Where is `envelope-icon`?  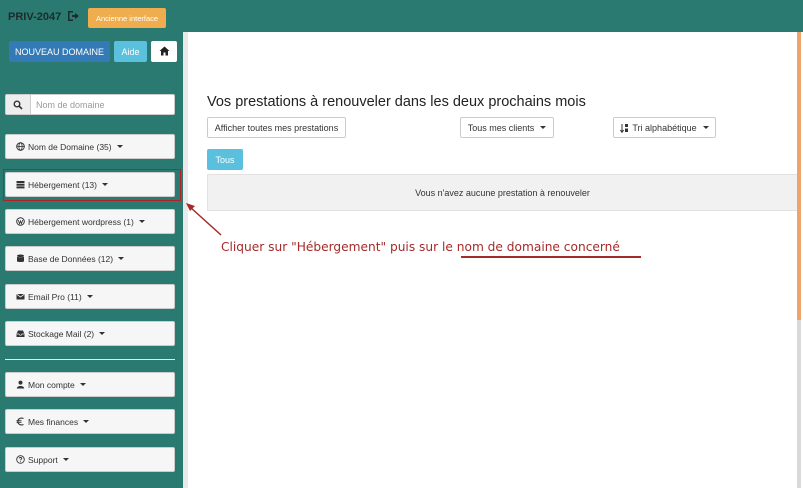 envelope-icon is located at coordinates (20, 297).